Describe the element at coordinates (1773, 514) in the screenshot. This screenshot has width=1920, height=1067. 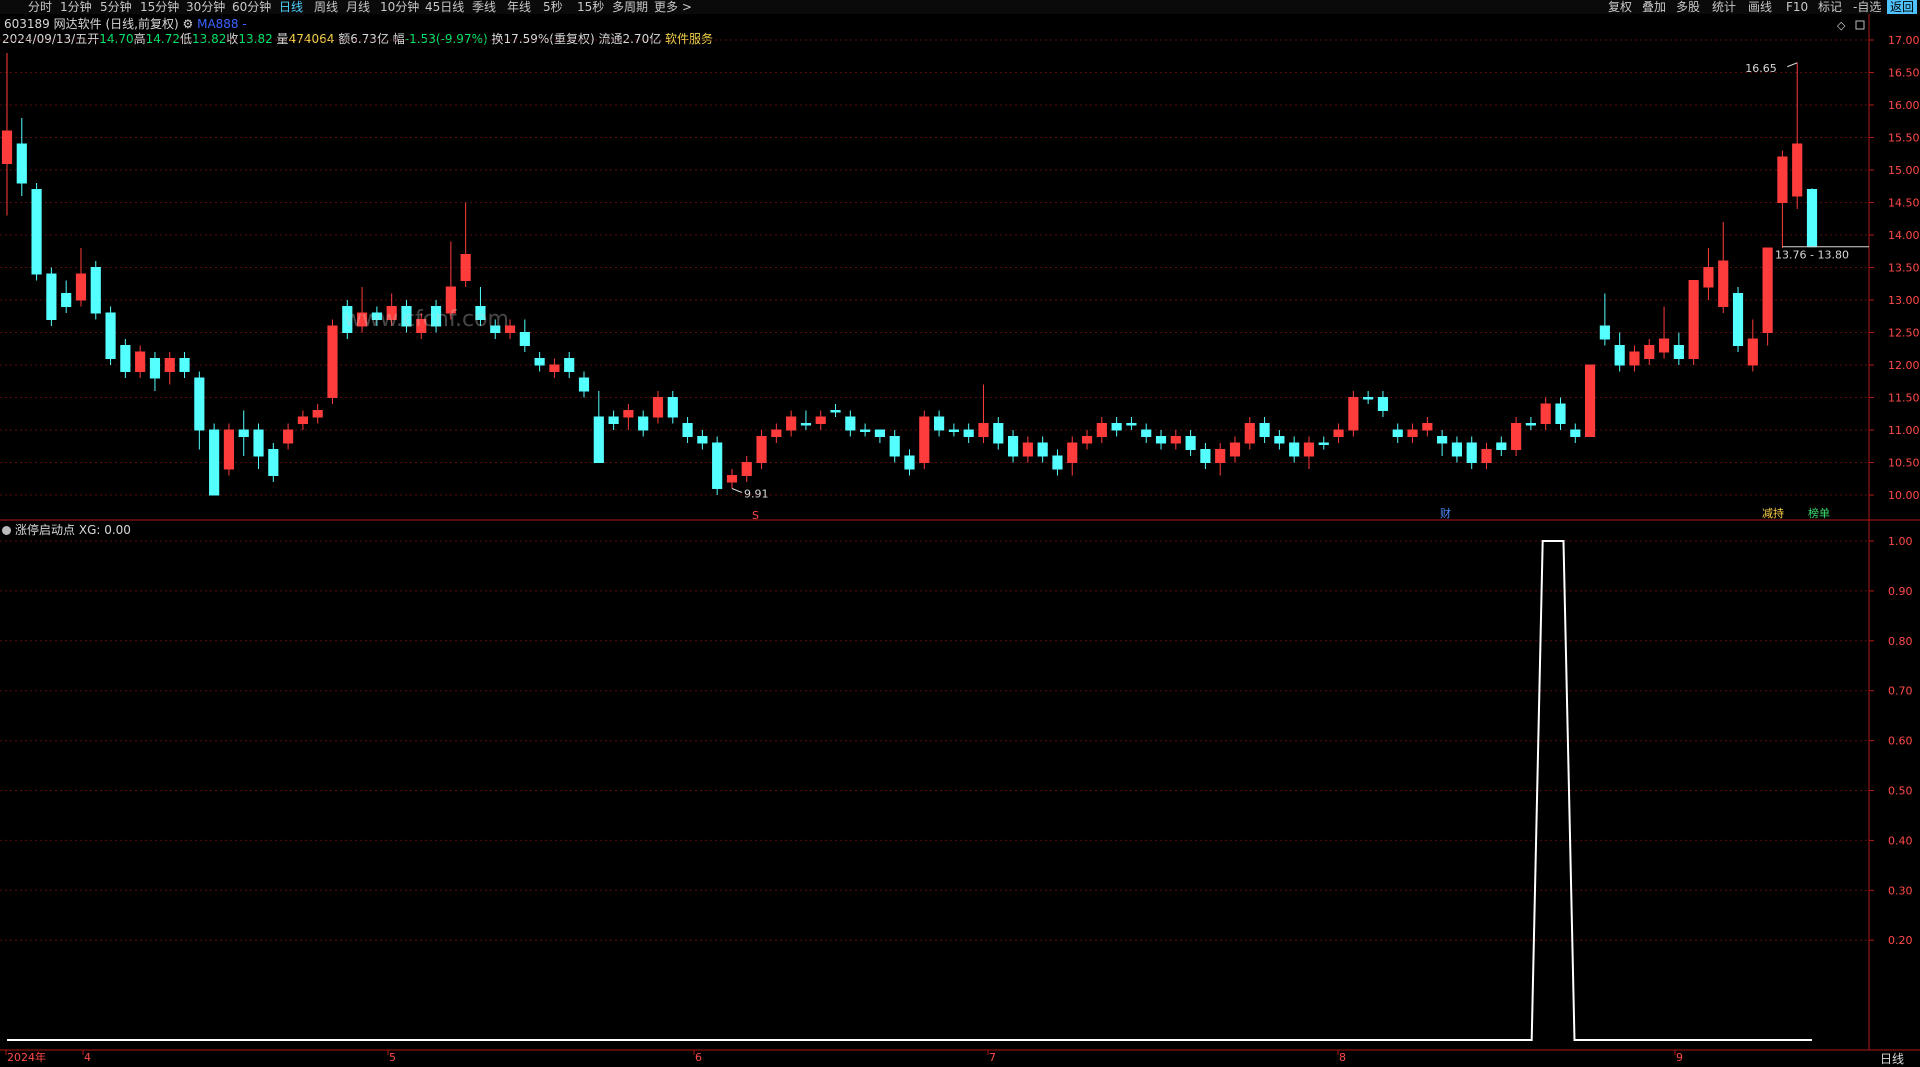
I see `jianchi-marker: 减持` at that location.